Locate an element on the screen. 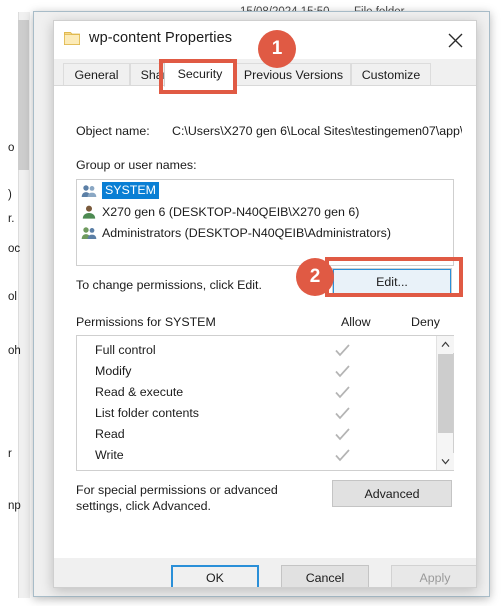 The image size is (501, 606). chevron-down-icon is located at coordinates (445, 462).